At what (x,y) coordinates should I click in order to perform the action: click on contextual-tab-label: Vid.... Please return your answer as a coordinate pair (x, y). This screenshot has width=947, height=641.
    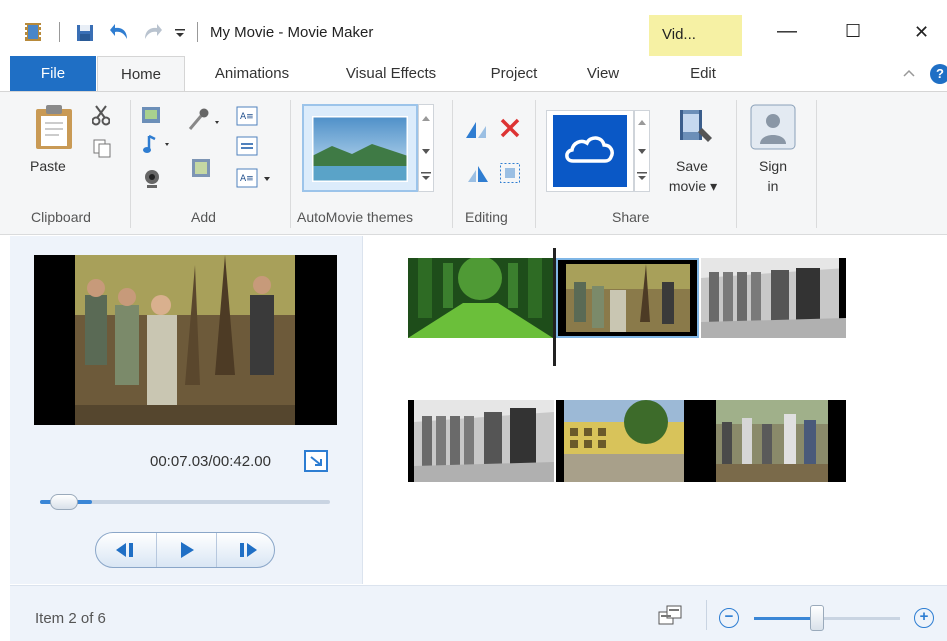
    Looking at the image, I should click on (679, 34).